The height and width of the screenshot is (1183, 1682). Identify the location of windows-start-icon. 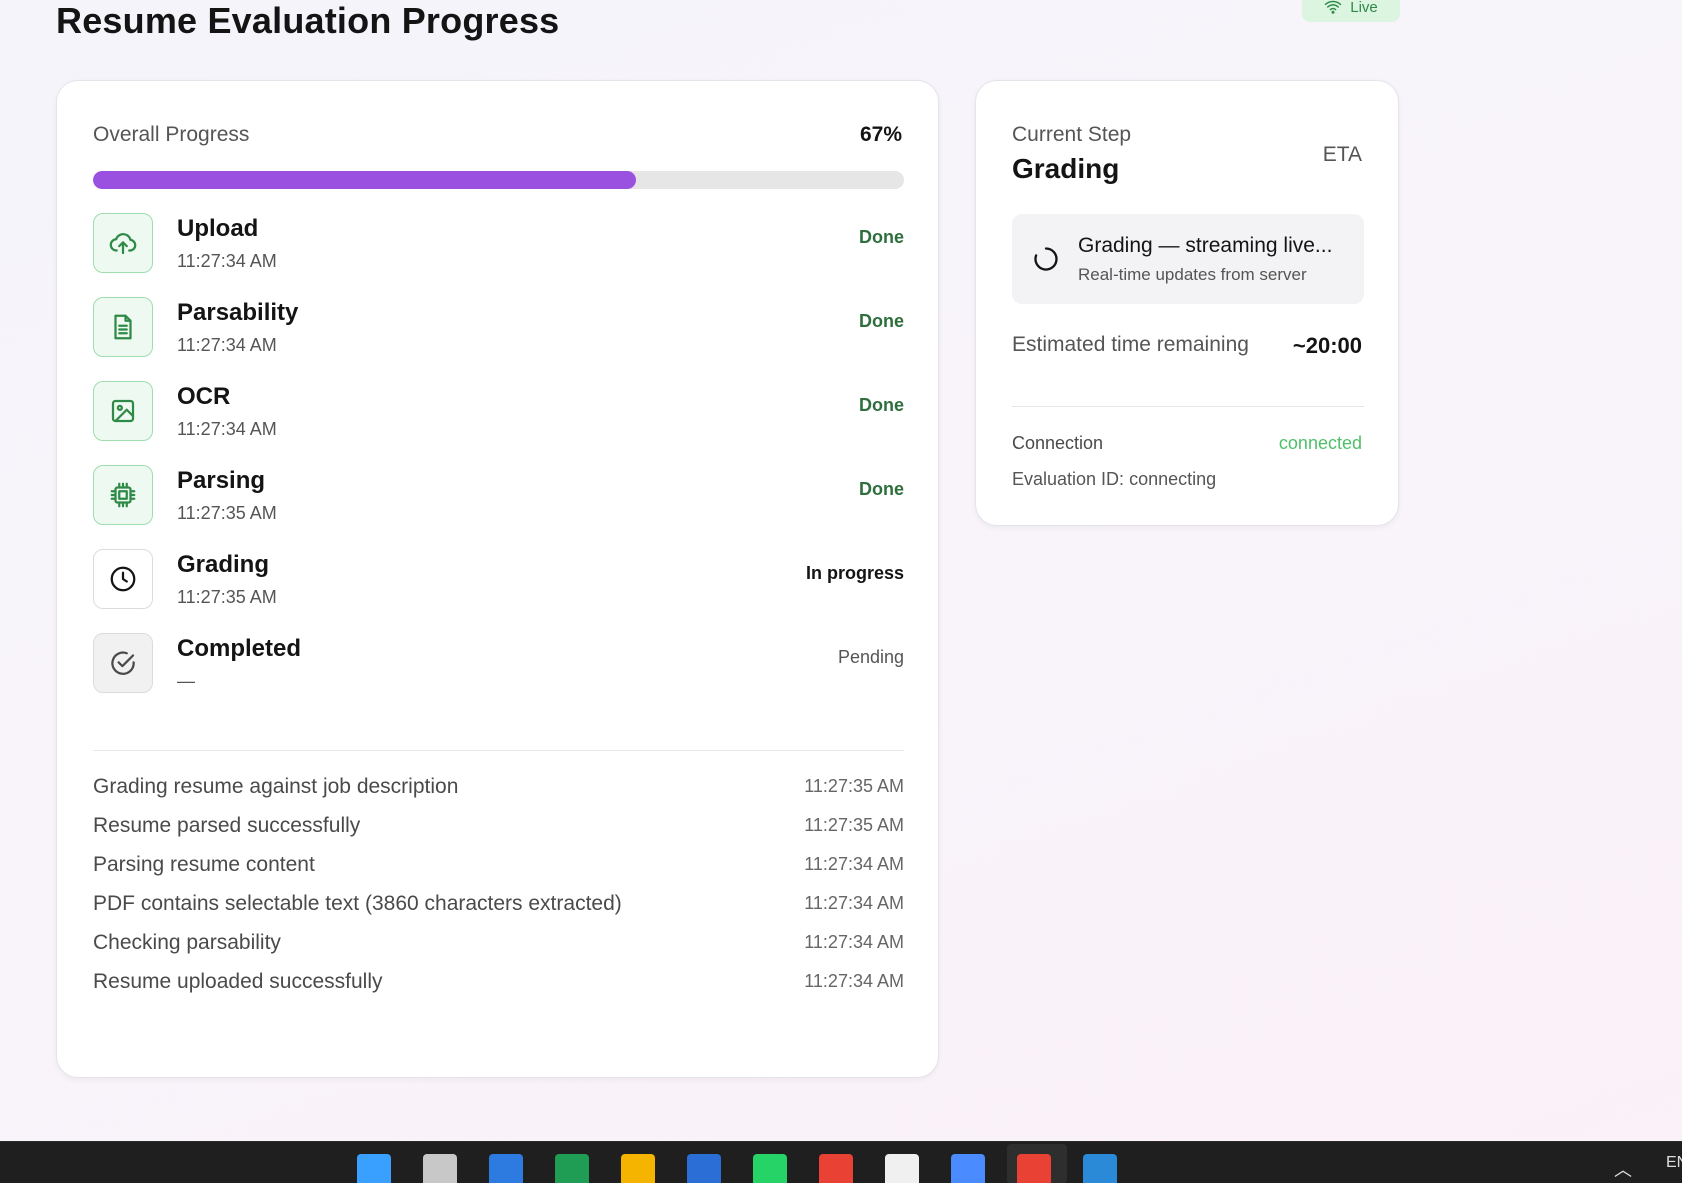
(374, 1168).